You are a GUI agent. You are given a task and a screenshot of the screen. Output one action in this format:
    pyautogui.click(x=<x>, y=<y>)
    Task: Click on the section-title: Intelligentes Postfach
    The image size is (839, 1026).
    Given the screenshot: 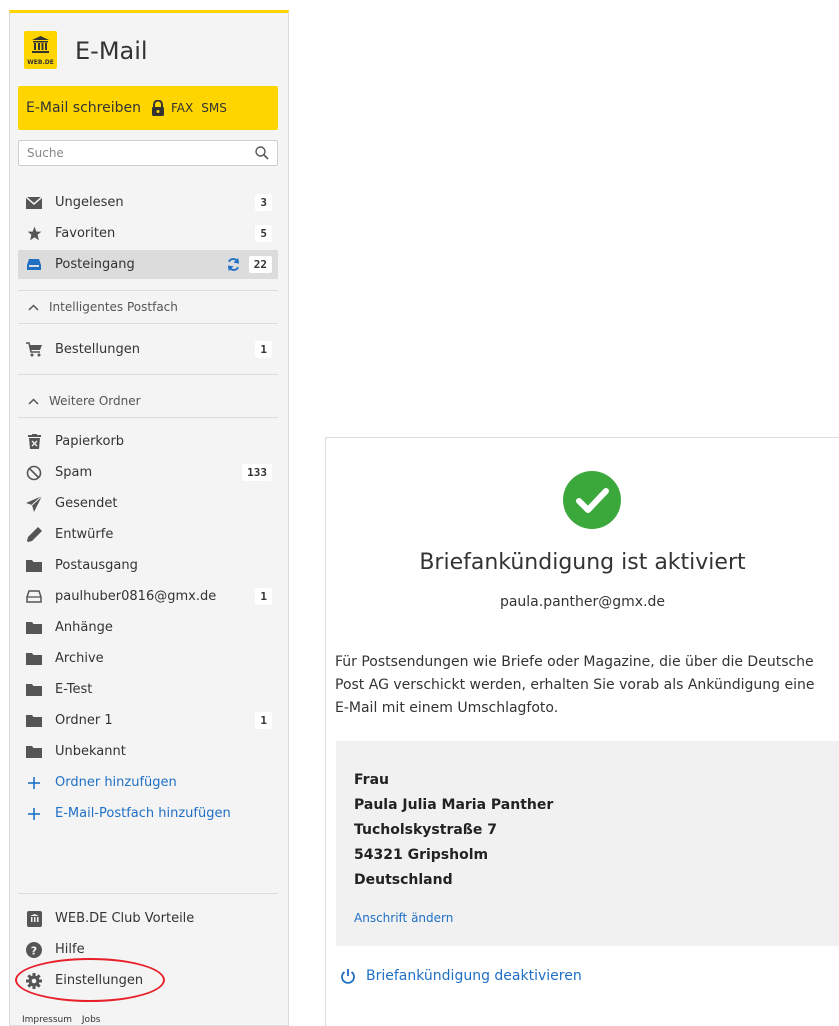 What is the action you would take?
    pyautogui.click(x=113, y=307)
    